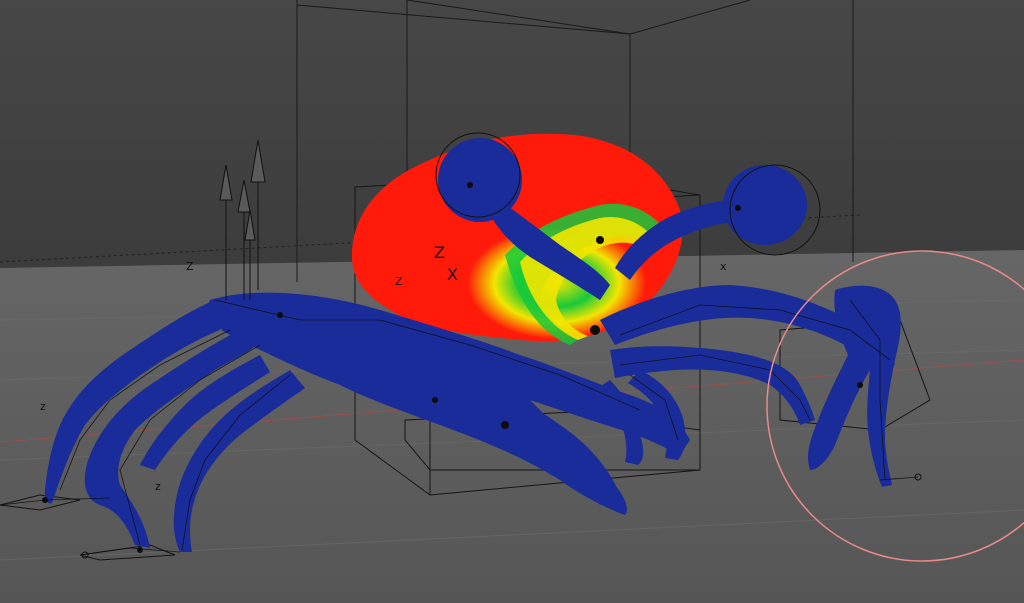 This screenshot has height=603, width=1024. Describe the element at coordinates (439, 252) in the screenshot. I see `axis-label-z-big: Z` at that location.